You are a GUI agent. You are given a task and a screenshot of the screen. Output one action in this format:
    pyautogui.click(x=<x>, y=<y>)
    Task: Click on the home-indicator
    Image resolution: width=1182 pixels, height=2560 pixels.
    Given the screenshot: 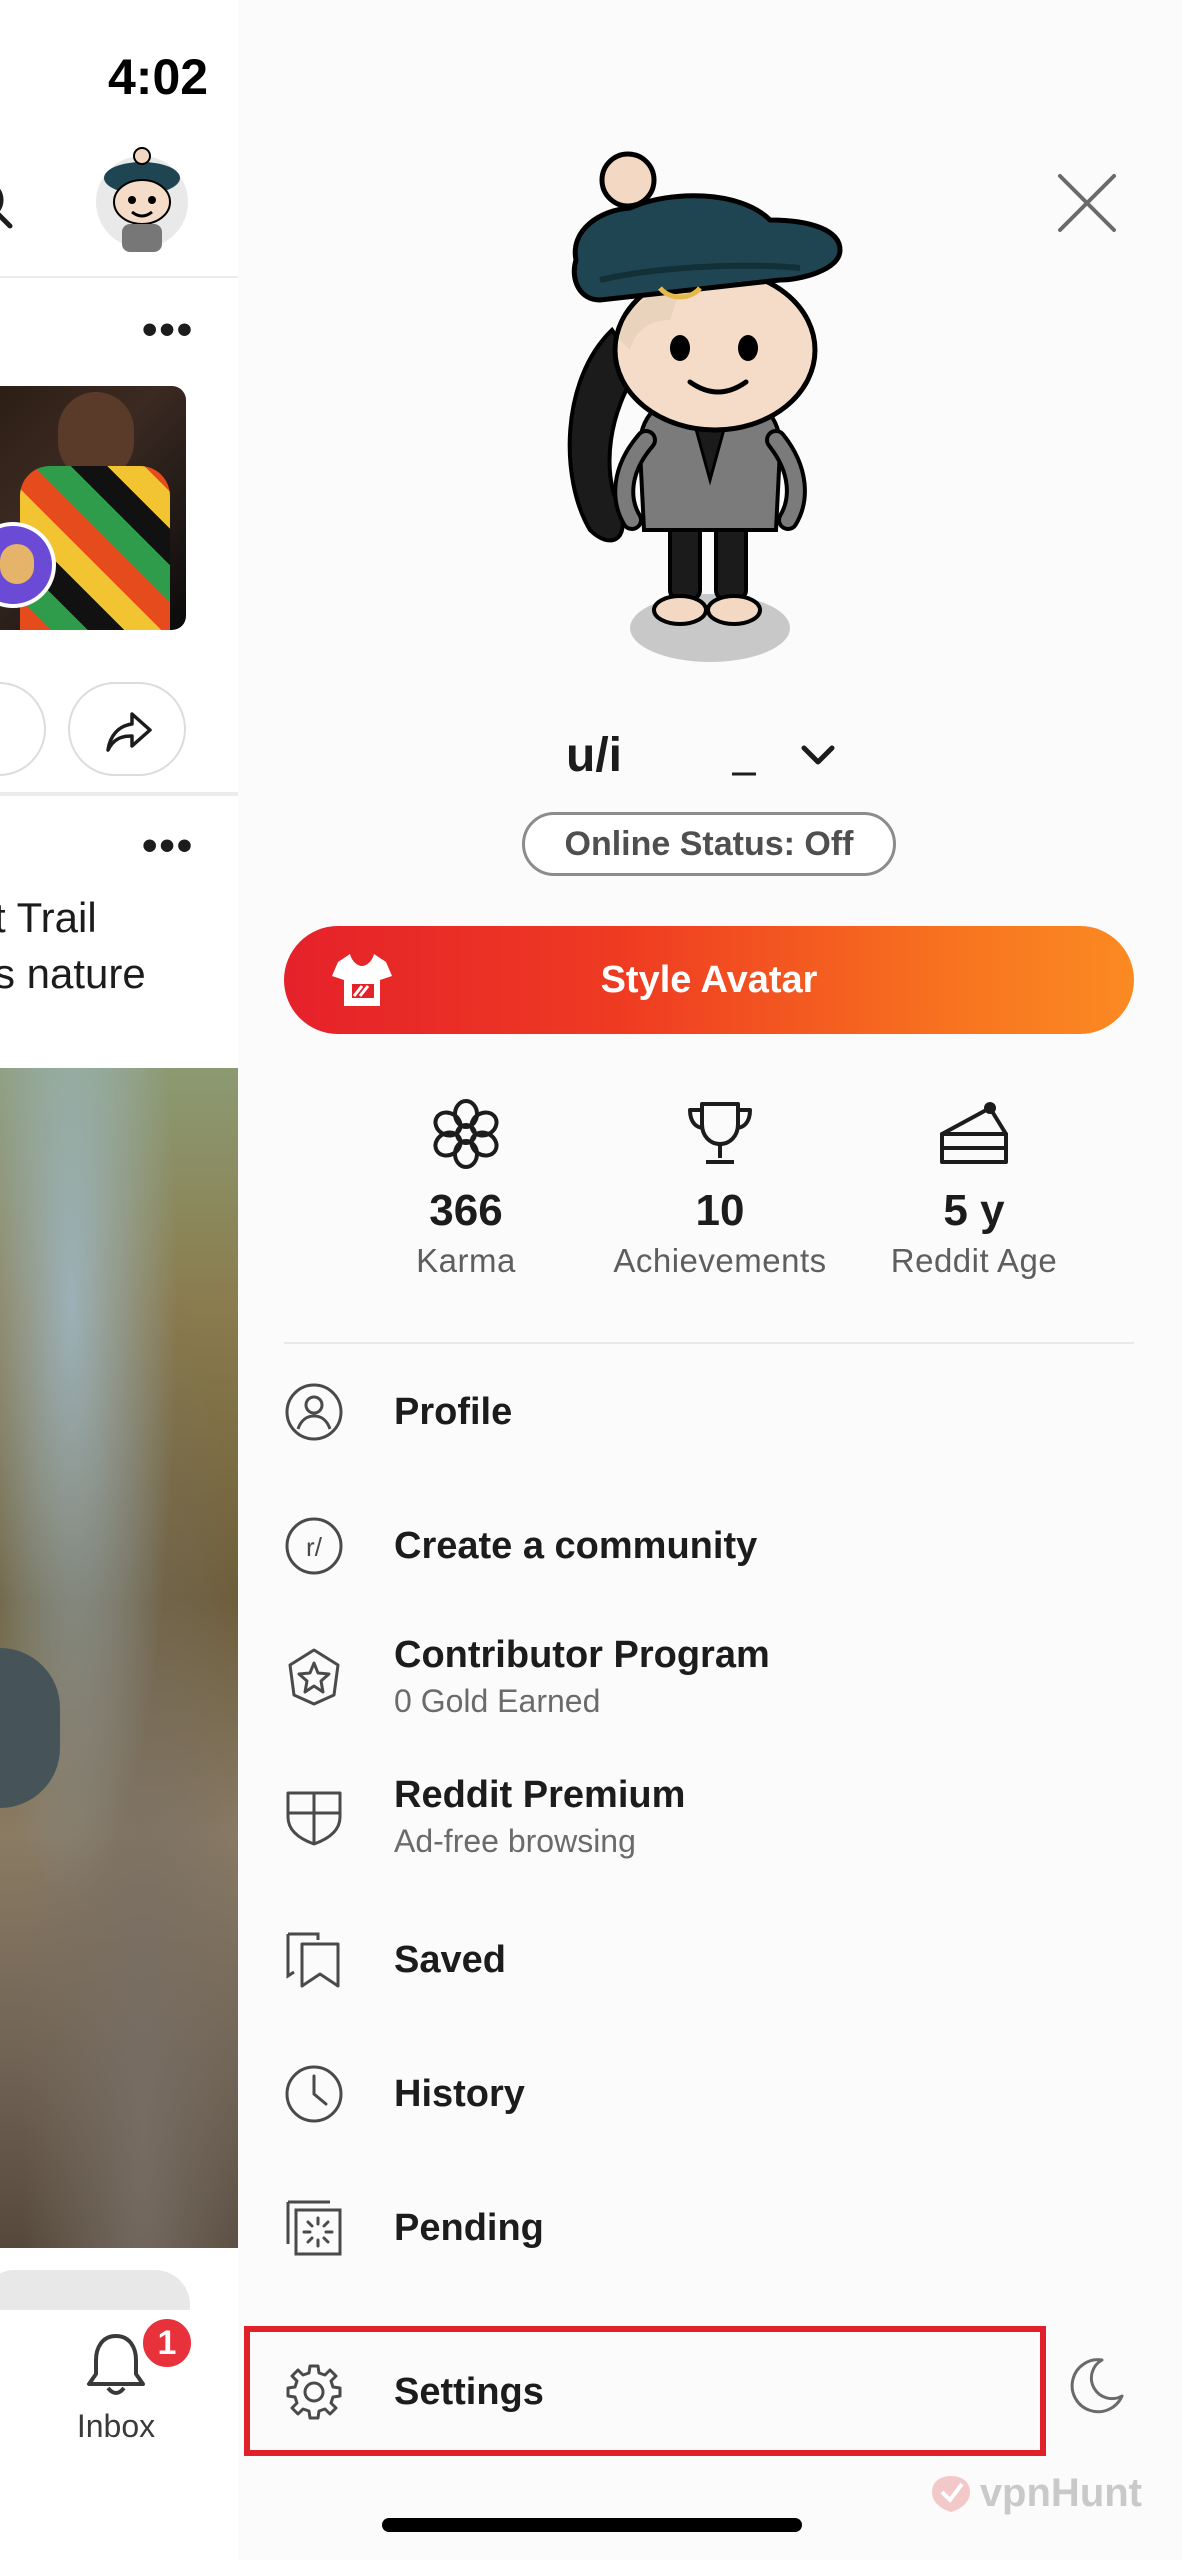 What is the action you would take?
    pyautogui.click(x=592, y=2525)
    